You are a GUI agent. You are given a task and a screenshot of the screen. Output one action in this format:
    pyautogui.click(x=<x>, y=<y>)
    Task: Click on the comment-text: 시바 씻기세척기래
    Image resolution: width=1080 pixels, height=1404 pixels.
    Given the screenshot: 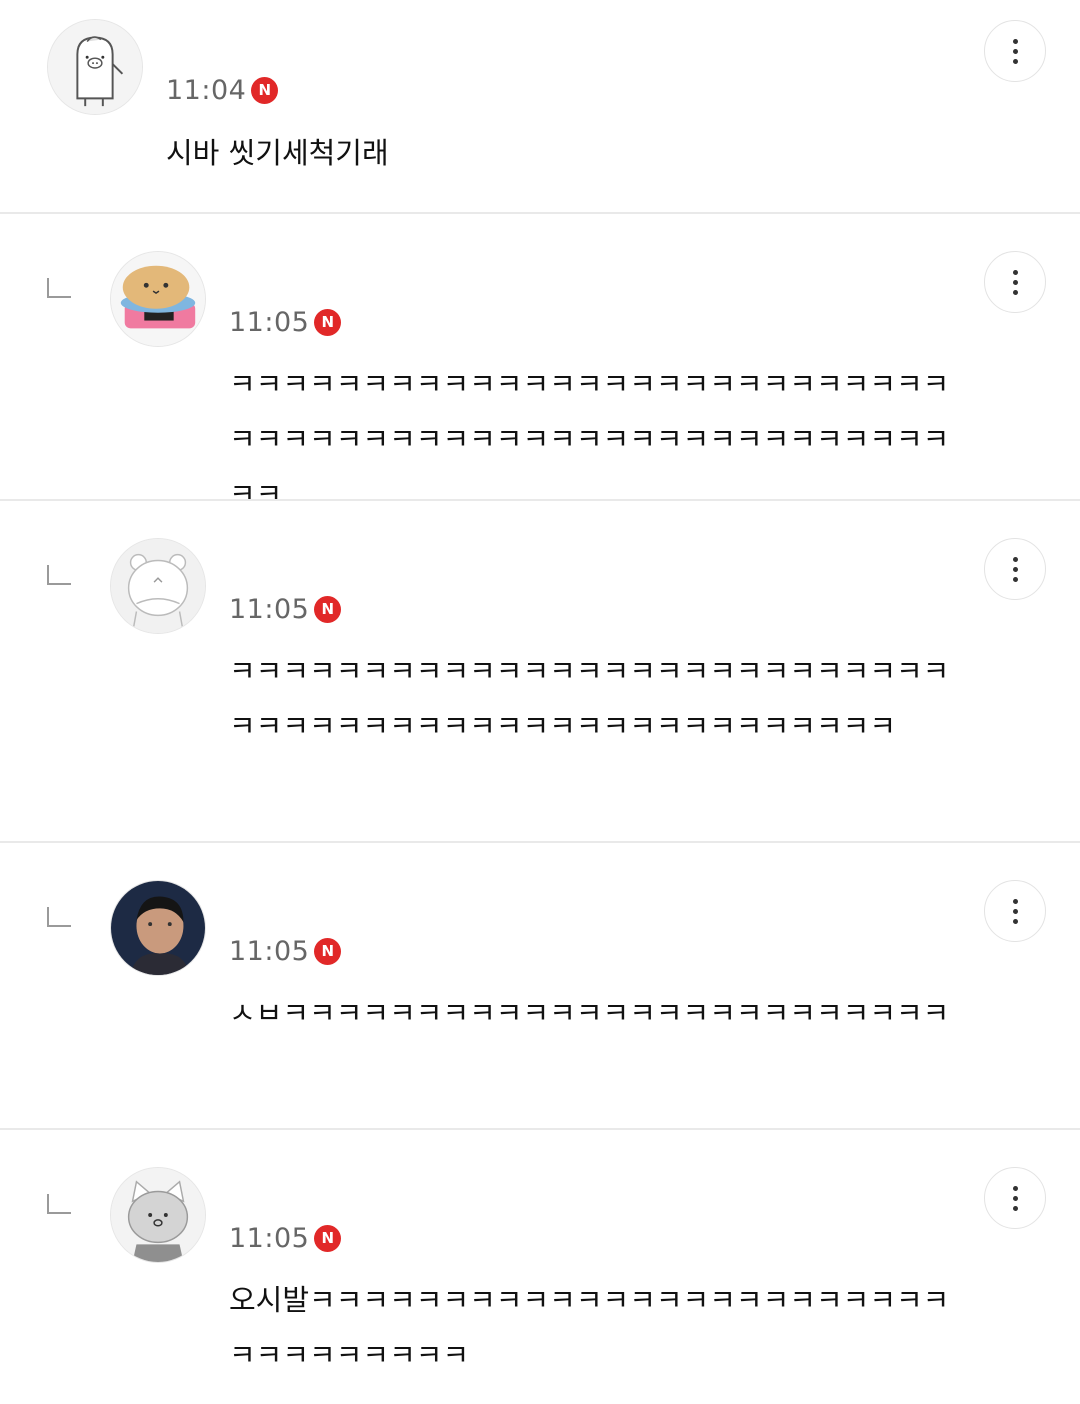 What is the action you would take?
    pyautogui.click(x=277, y=153)
    